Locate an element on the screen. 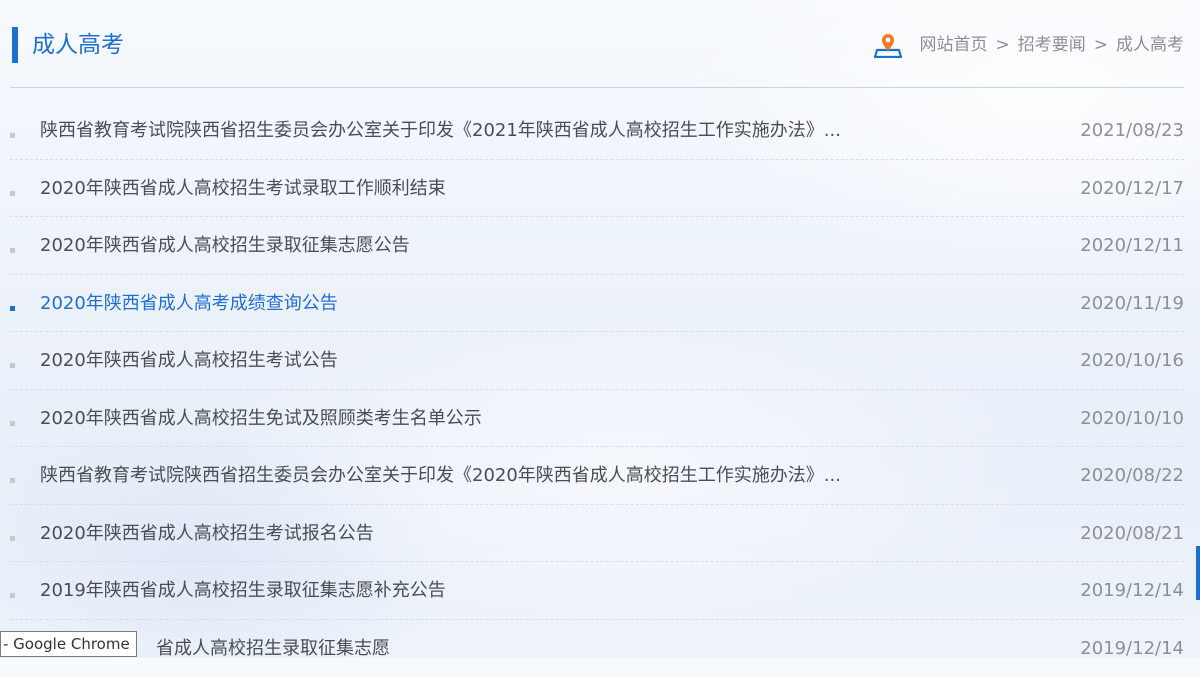 This screenshot has width=1200, height=677. breadcrumb-news-link: 招考要闻 is located at coordinates (1052, 45).